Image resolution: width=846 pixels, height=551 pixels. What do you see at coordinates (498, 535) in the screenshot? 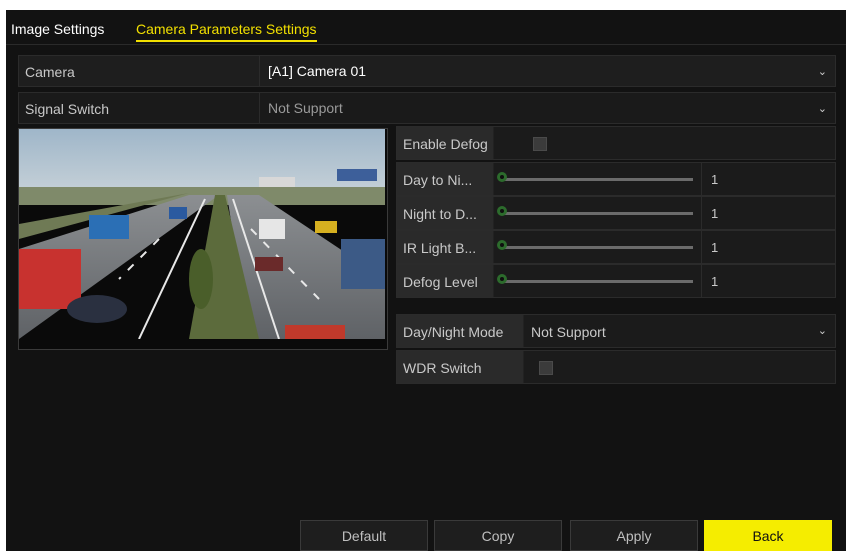
I see `copy-button: Copy` at bounding box center [498, 535].